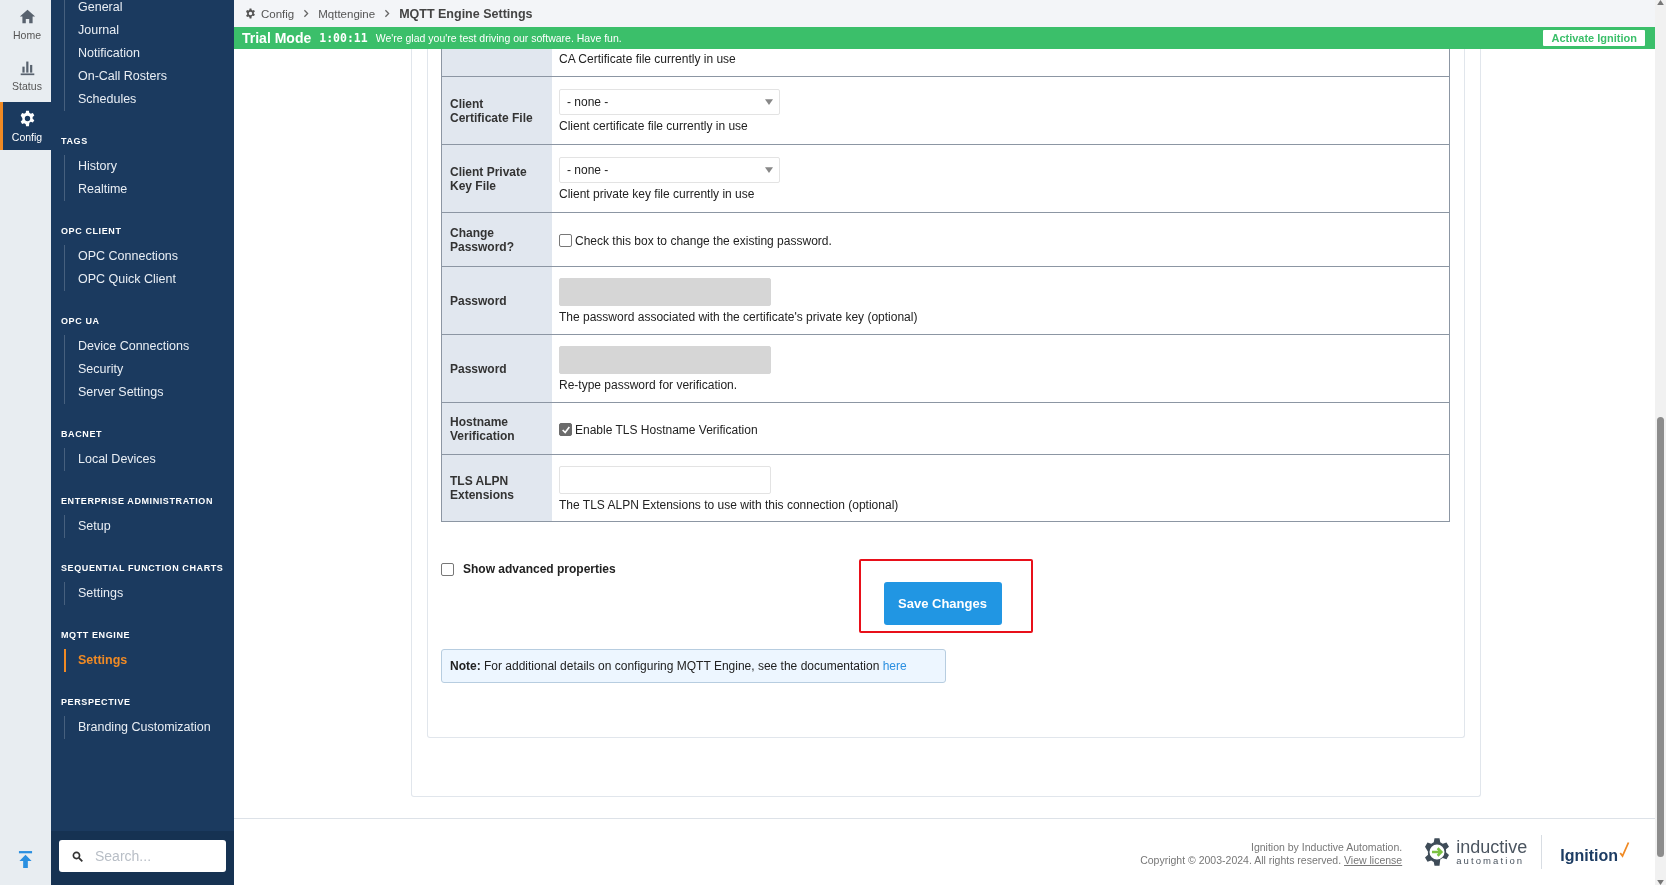  Describe the element at coordinates (739, 317) in the screenshot. I see `field-description: The password associated with the certificate's private key (optional)` at that location.